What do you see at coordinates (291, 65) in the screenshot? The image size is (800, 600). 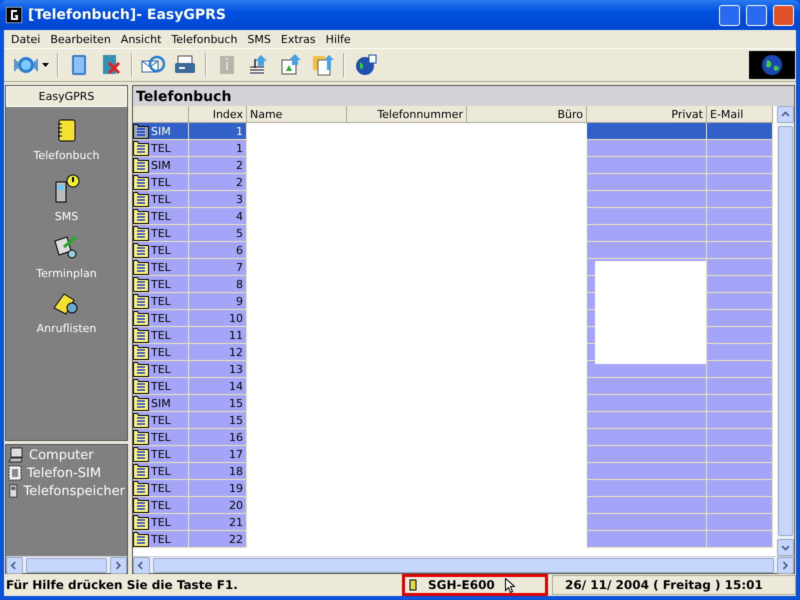 I see `picture-upload-icon` at bounding box center [291, 65].